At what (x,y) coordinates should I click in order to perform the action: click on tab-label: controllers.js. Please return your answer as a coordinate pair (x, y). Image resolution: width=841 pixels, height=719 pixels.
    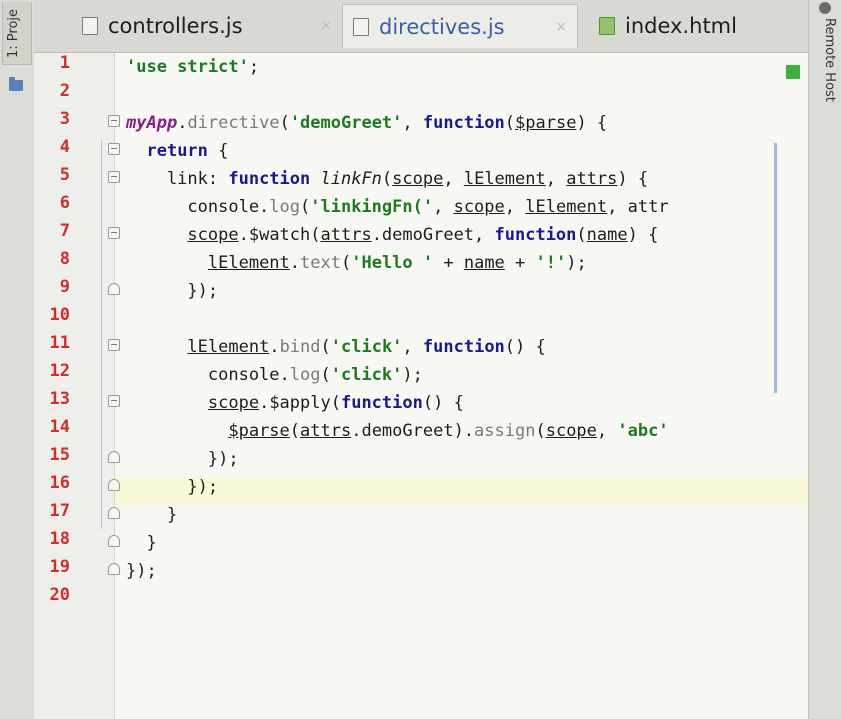
    Looking at the image, I should click on (175, 26).